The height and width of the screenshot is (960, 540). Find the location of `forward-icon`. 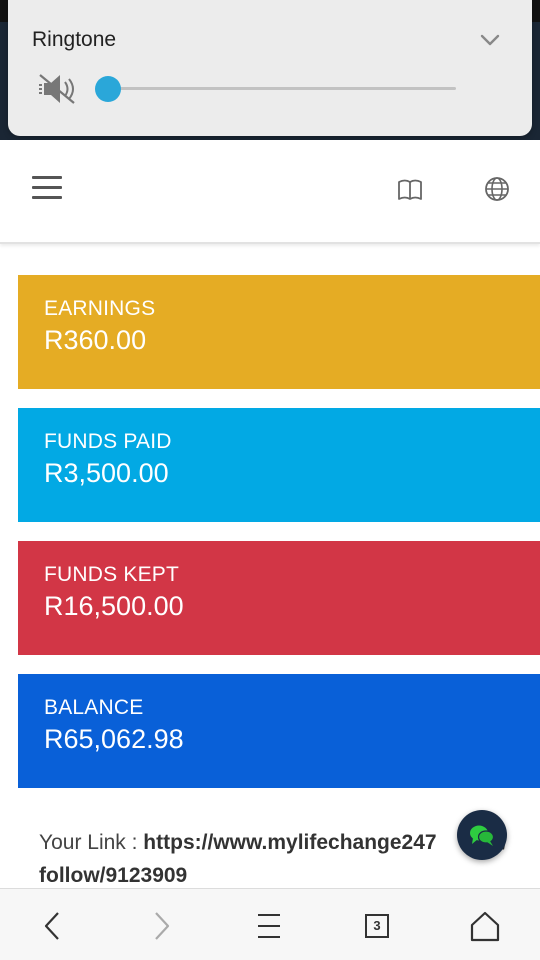

forward-icon is located at coordinates (161, 926).